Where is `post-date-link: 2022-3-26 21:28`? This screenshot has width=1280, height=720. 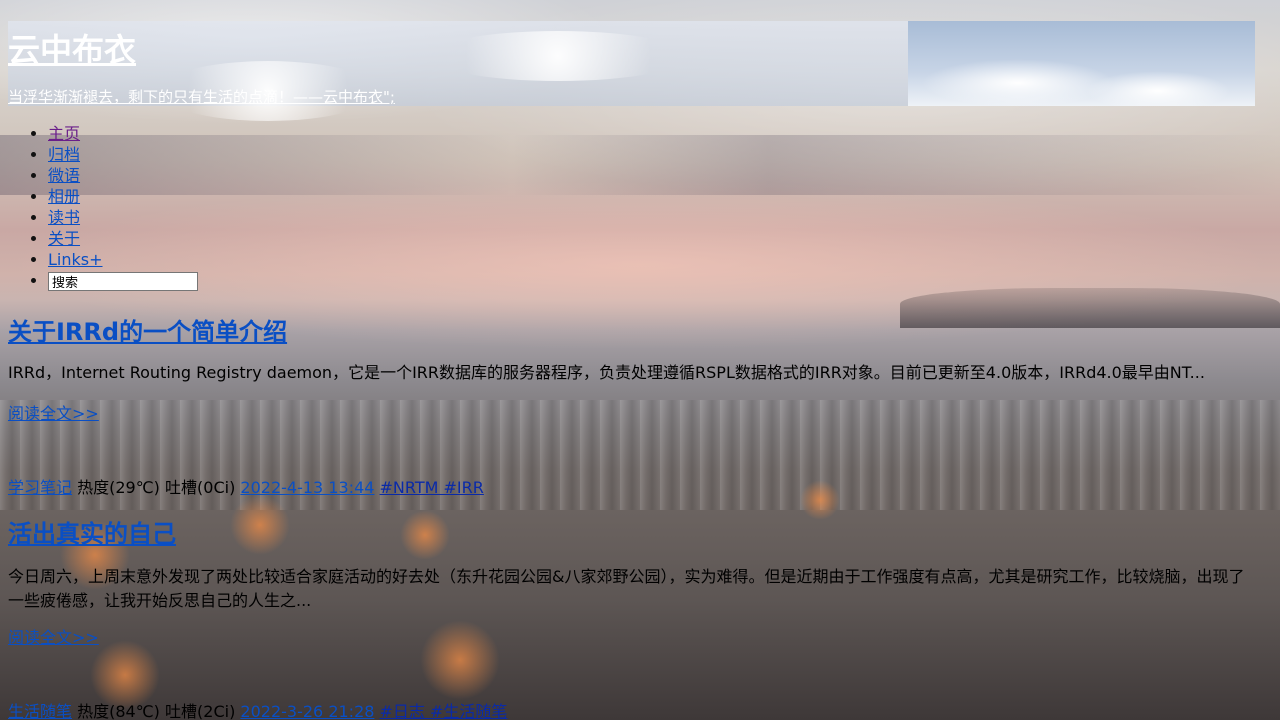 post-date-link: 2022-3-26 21:28 is located at coordinates (307, 711).